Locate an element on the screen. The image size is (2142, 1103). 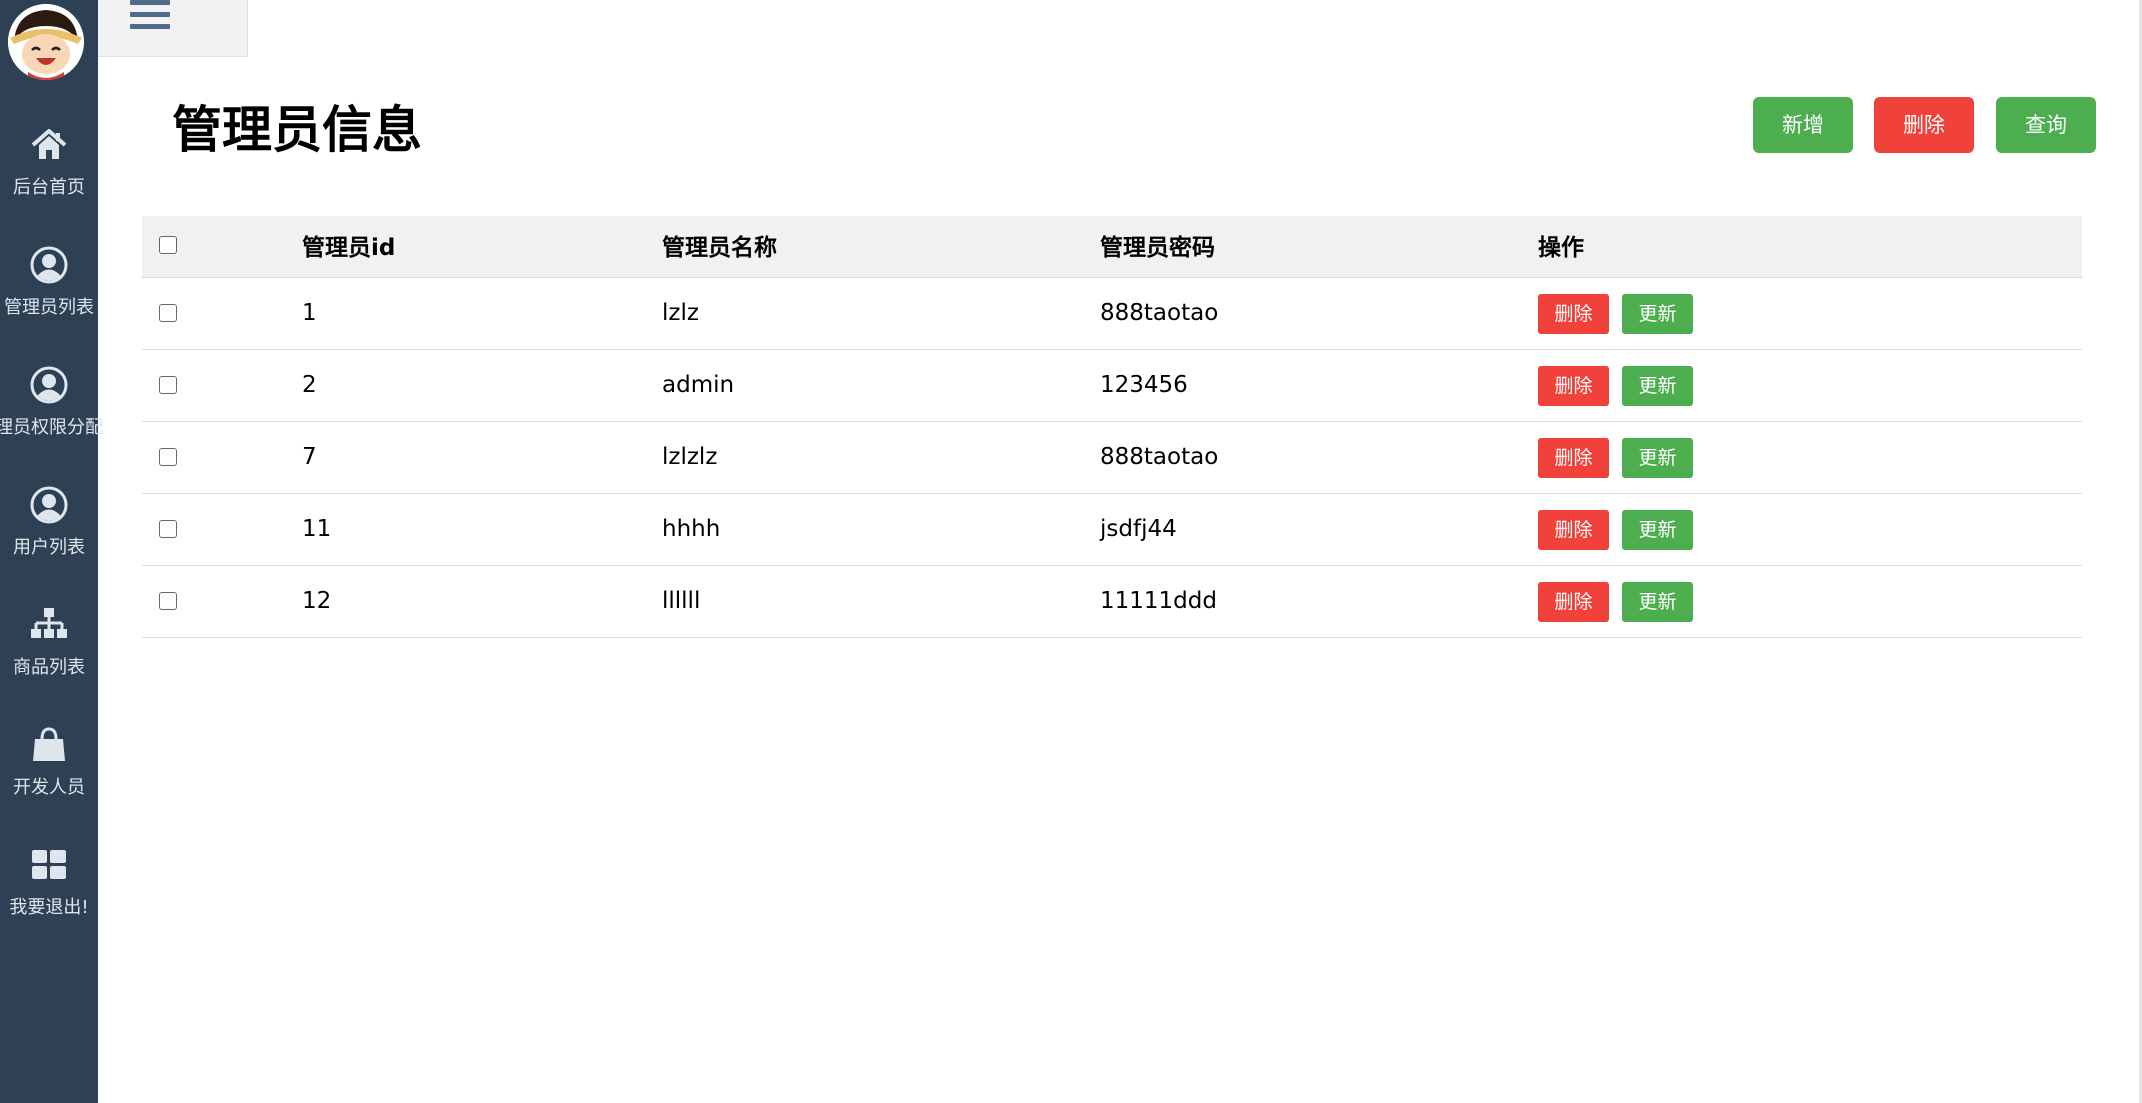
sidebar-item-user-list: 用户列表 is located at coordinates (49, 535).